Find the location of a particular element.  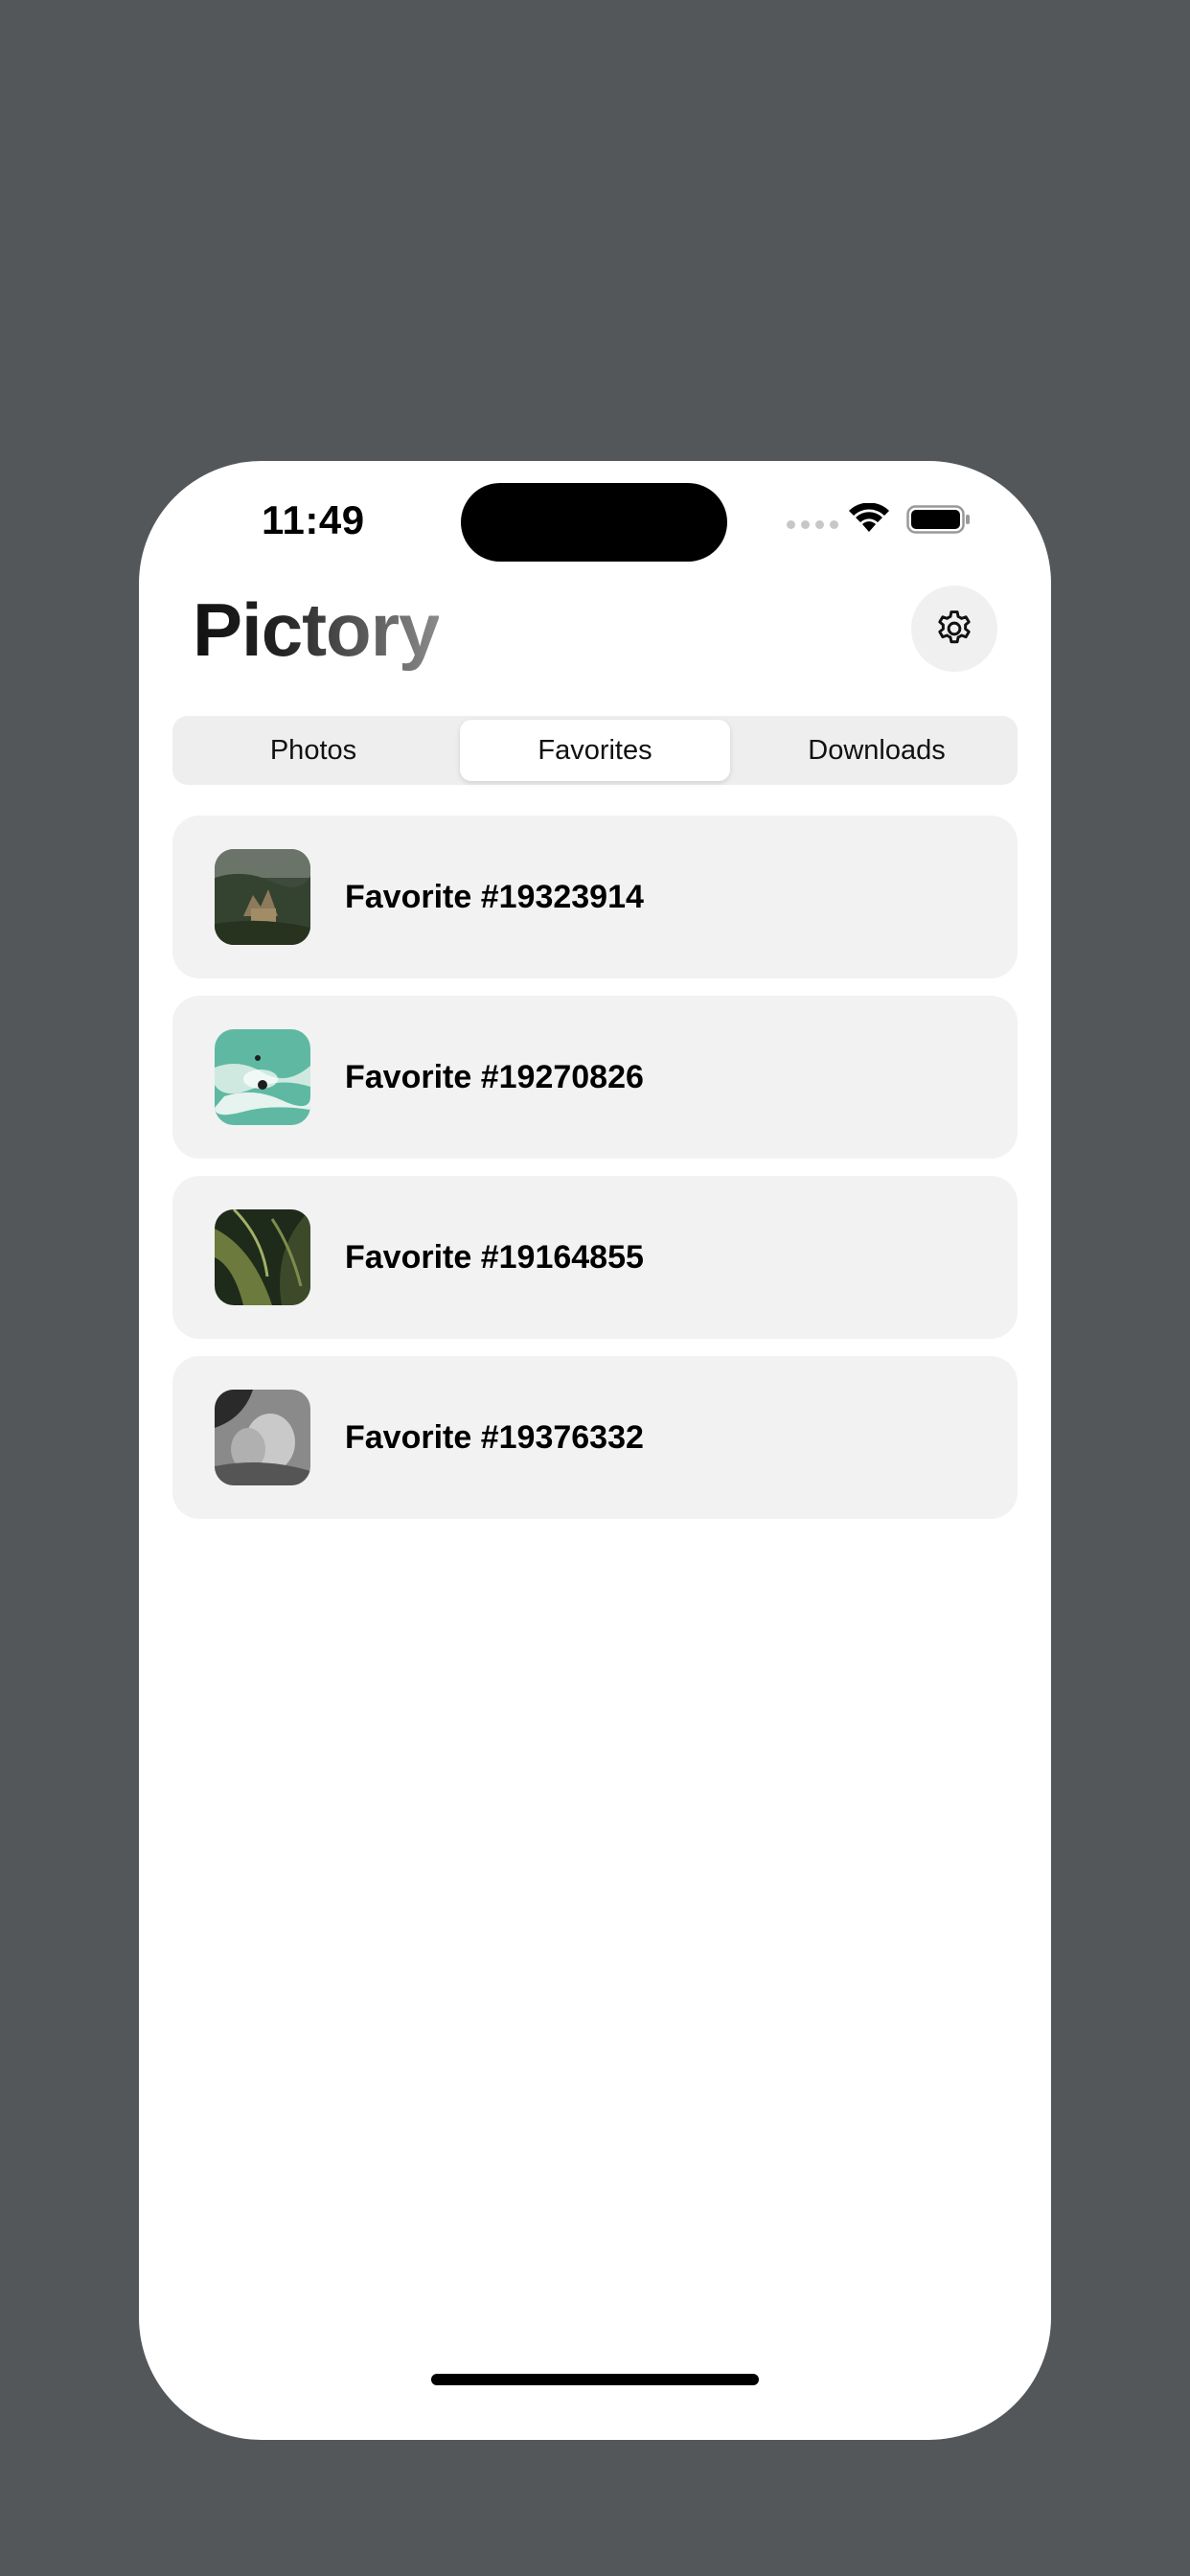

list-item: Favorite #19270826 is located at coordinates (595, 1077).